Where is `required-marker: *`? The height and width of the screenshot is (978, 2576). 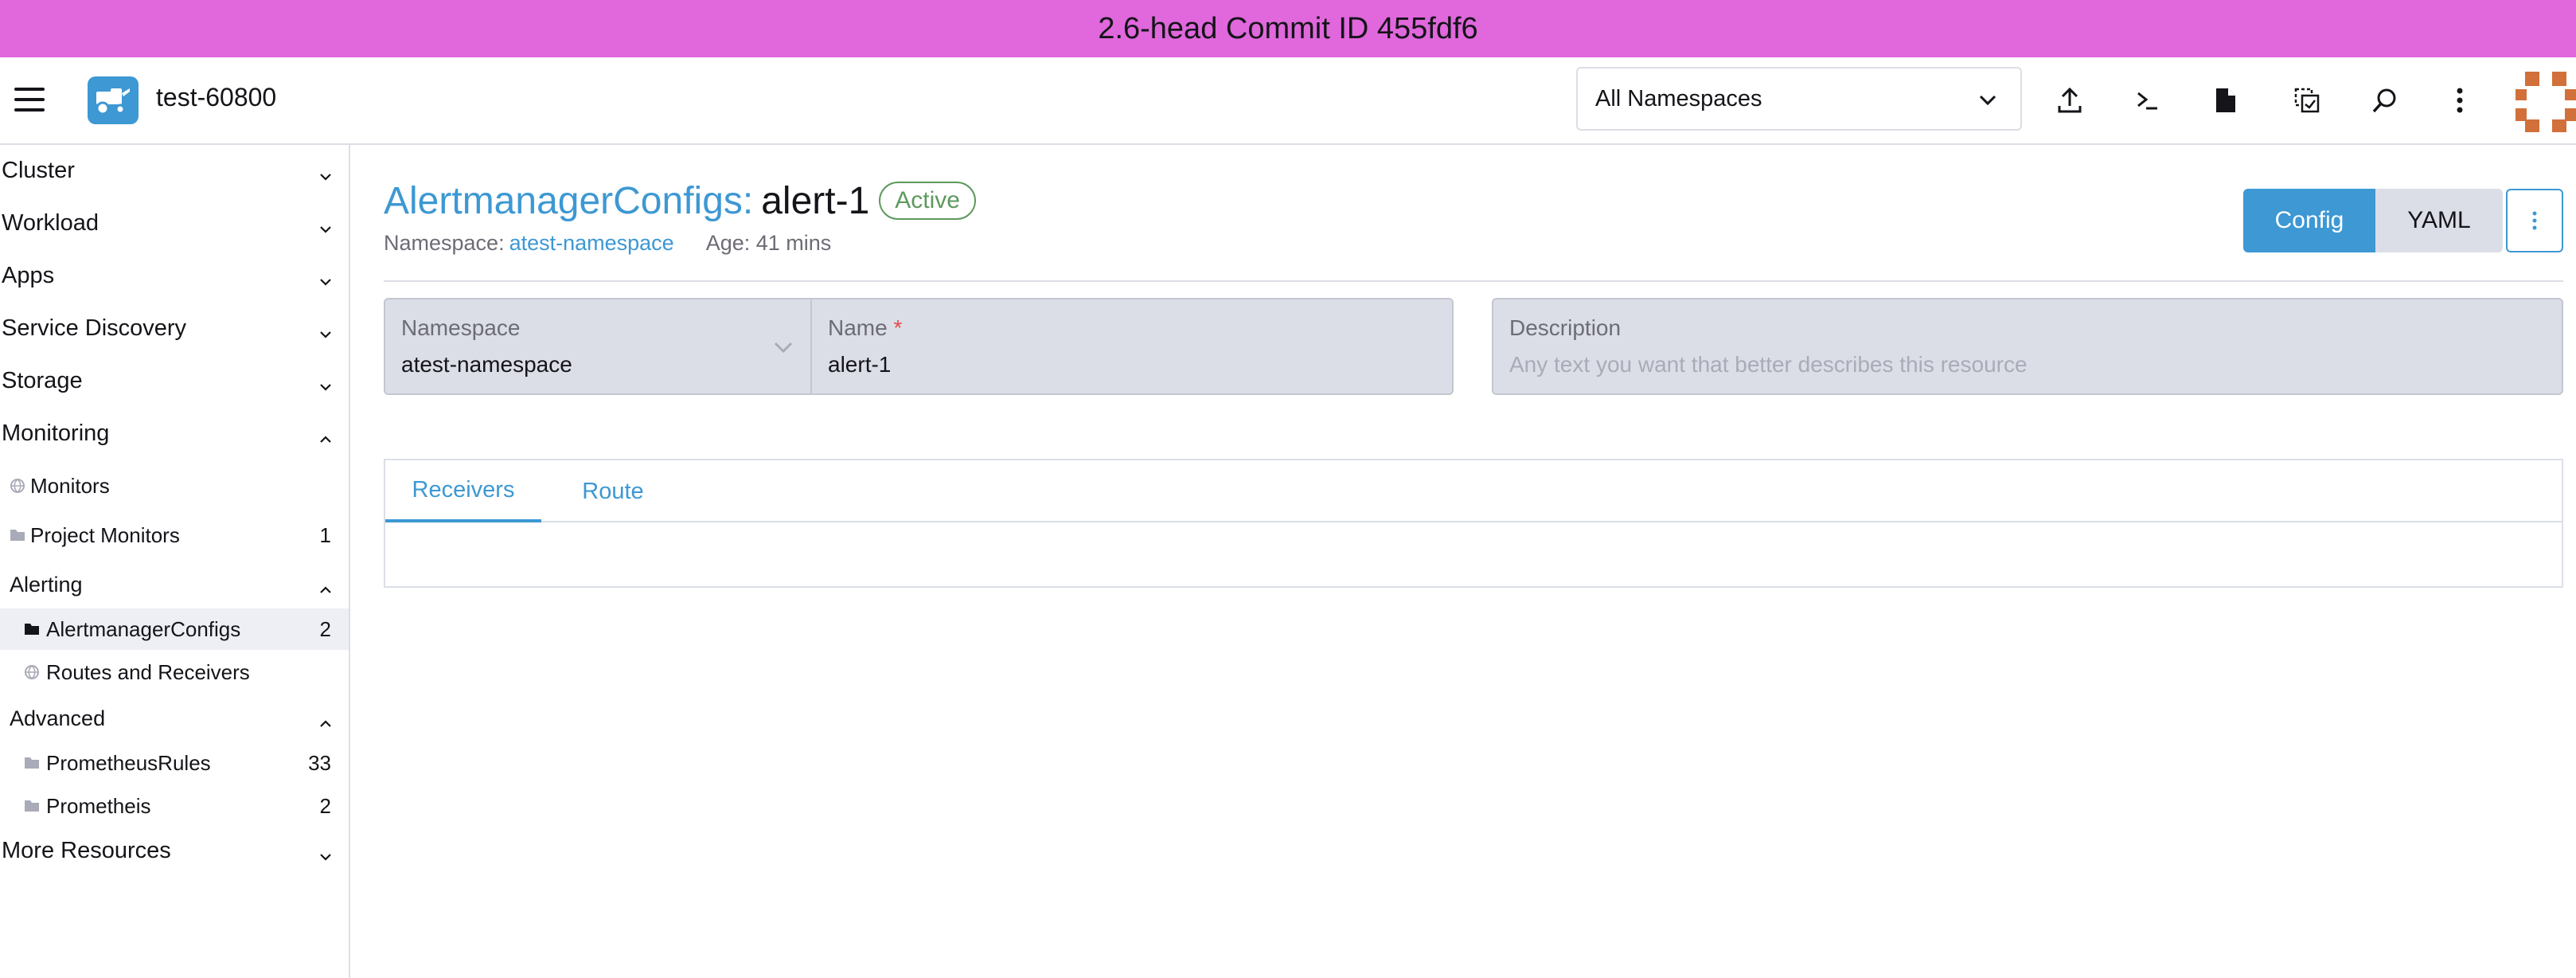
required-marker: * is located at coordinates (898, 328).